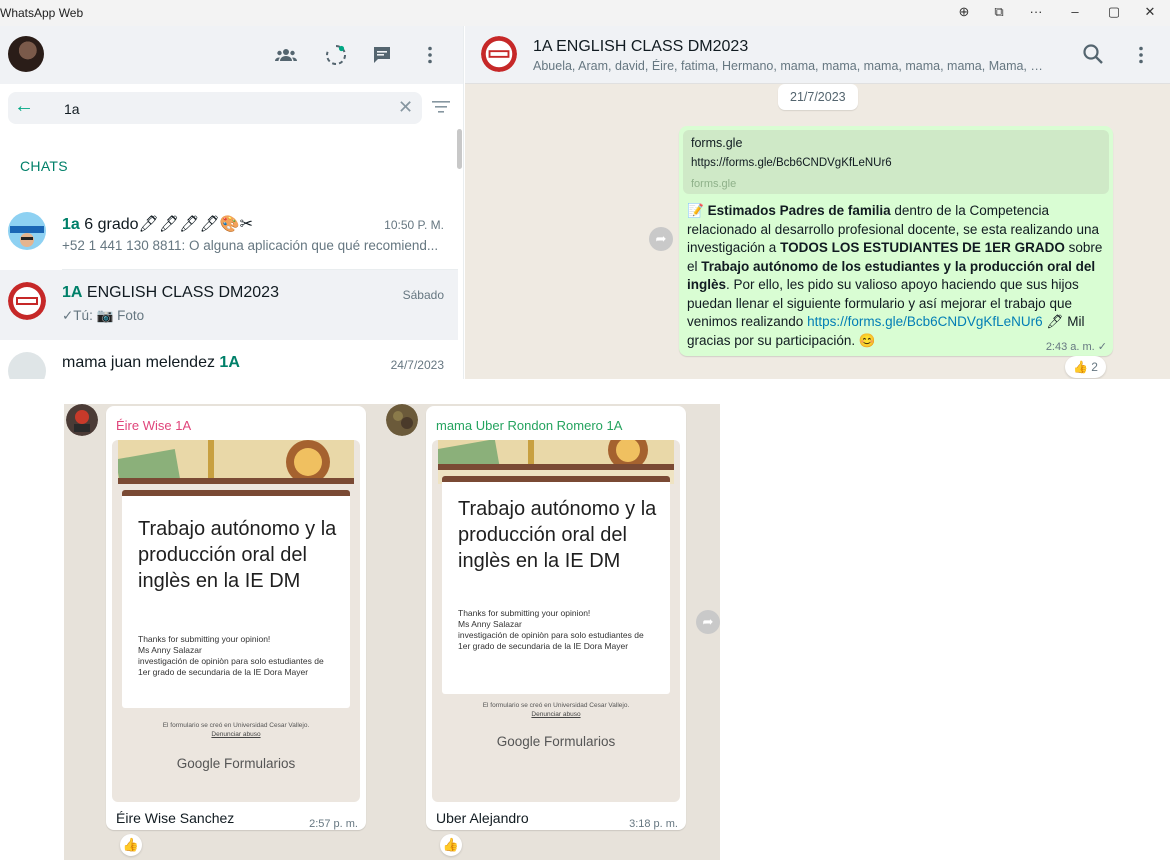 The height and width of the screenshot is (860, 1170). What do you see at coordinates (405, 107) in the screenshot?
I see `clear-search-icon: ✕` at bounding box center [405, 107].